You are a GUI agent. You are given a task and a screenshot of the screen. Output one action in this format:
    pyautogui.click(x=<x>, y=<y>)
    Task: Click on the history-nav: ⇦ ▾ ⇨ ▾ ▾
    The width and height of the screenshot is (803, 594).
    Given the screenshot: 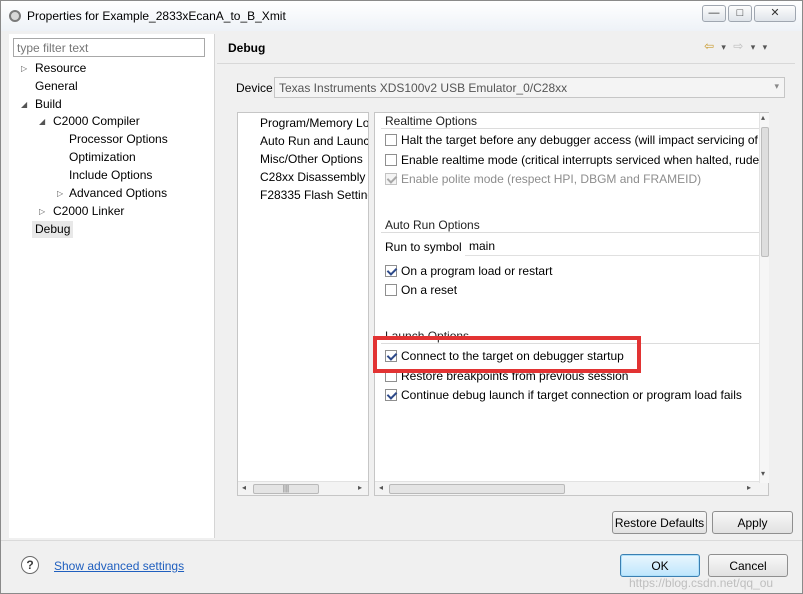 What is the action you would take?
    pyautogui.click(x=736, y=46)
    